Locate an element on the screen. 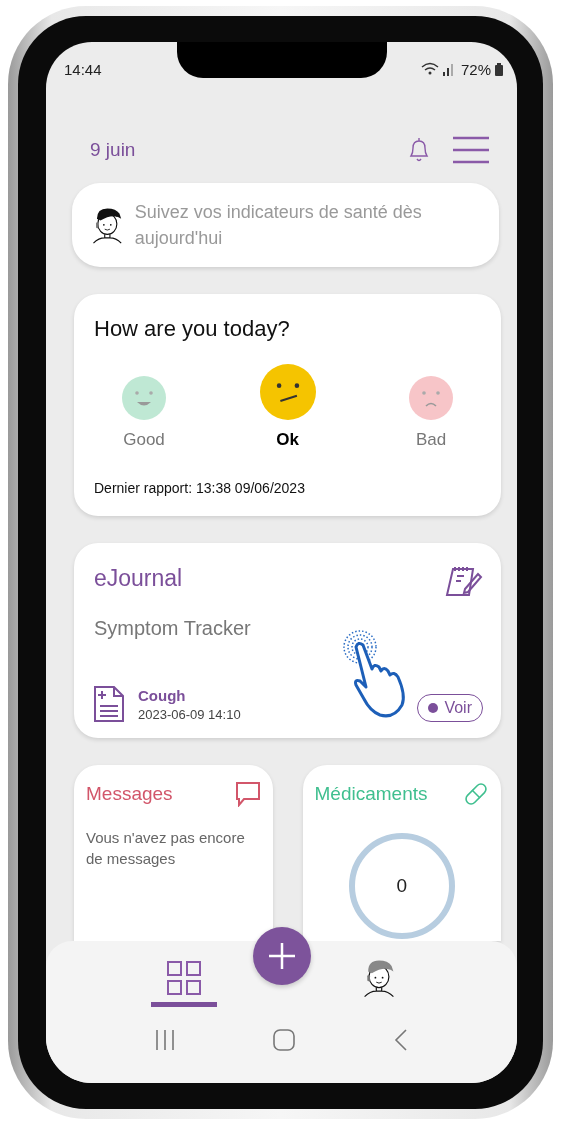 This screenshot has width=561, height=1125. add-button is located at coordinates (281, 956).